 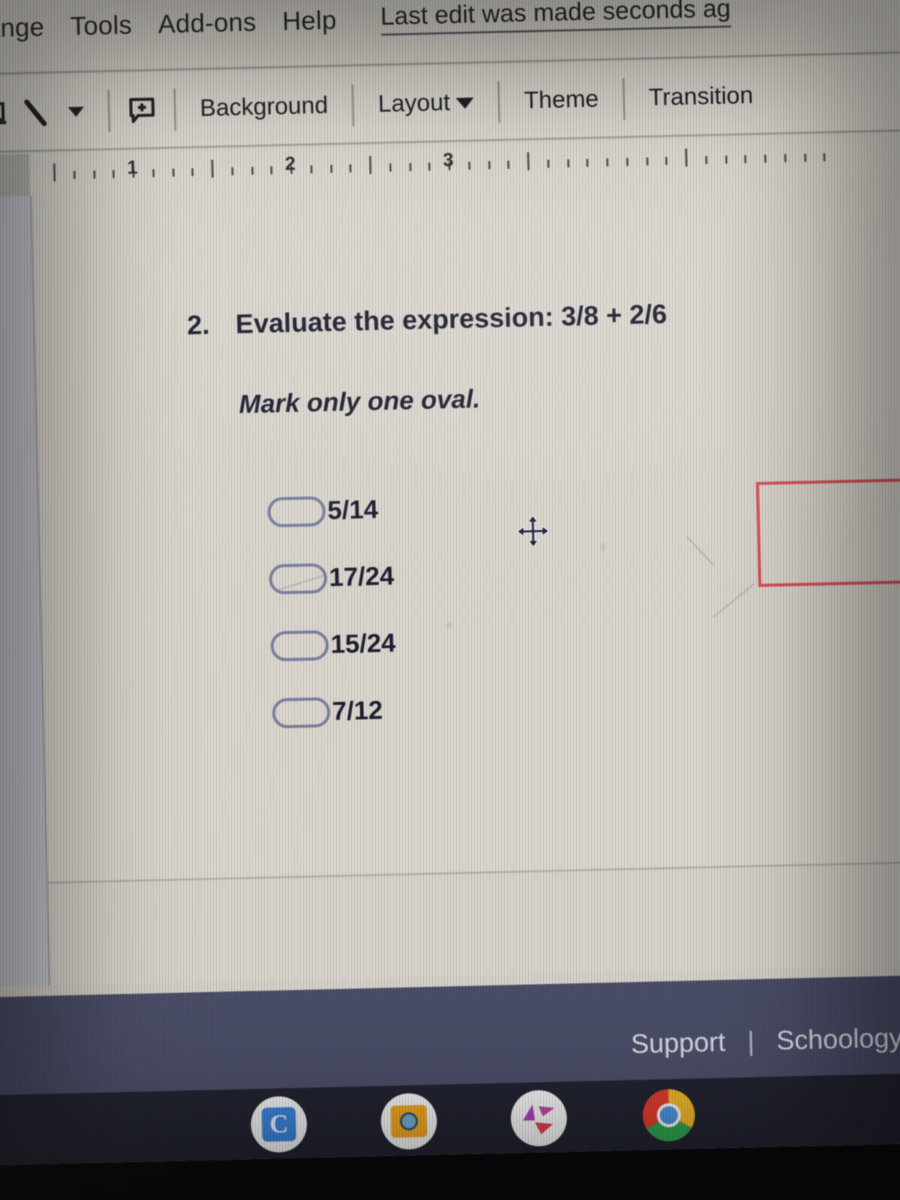 I want to click on line-tool-icon, so click(x=35, y=112).